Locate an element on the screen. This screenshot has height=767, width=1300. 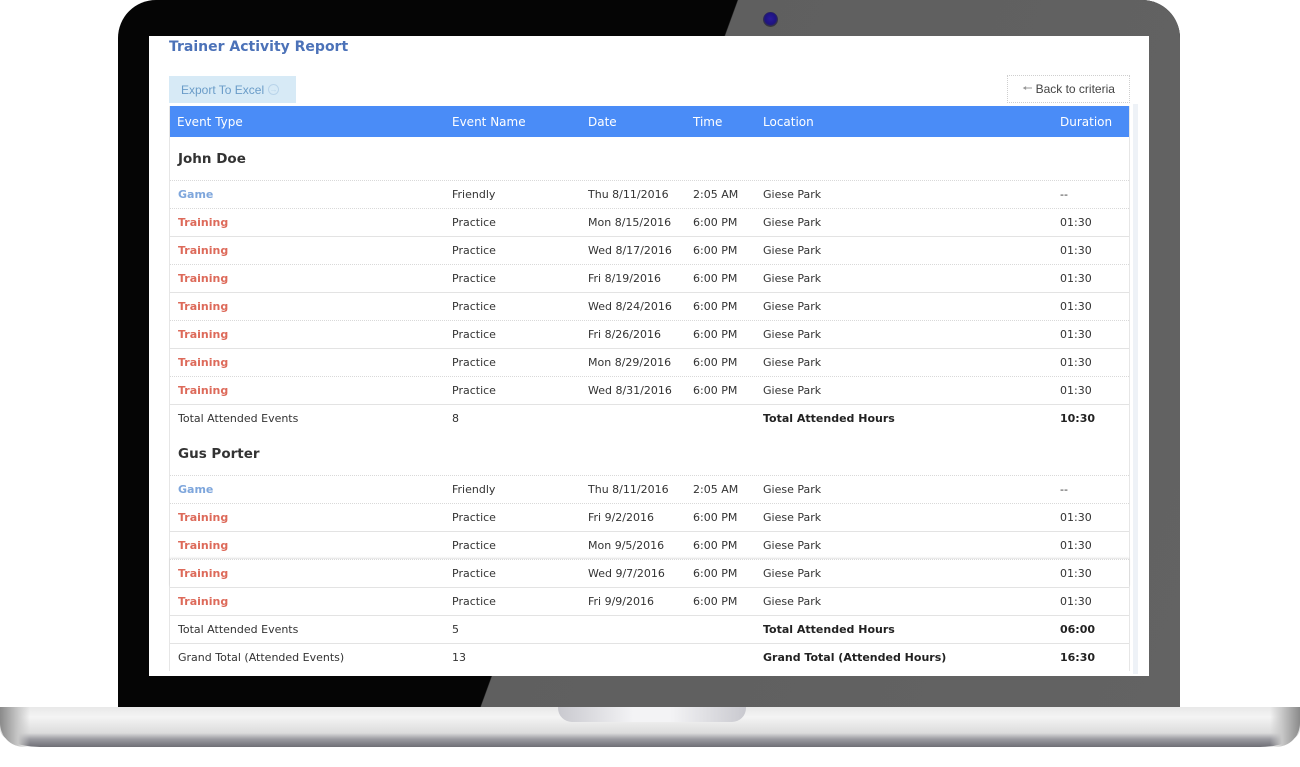
event-date: Mon 8/15/2016 is located at coordinates (630, 222).